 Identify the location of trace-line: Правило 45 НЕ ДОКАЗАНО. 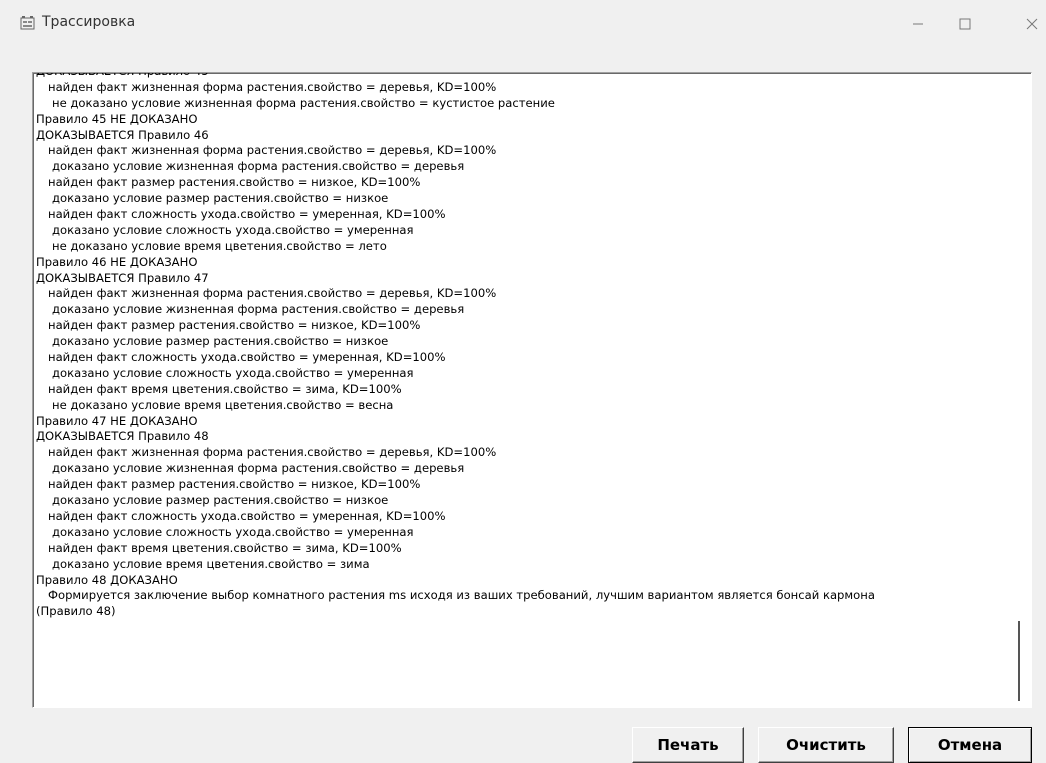
(117, 118).